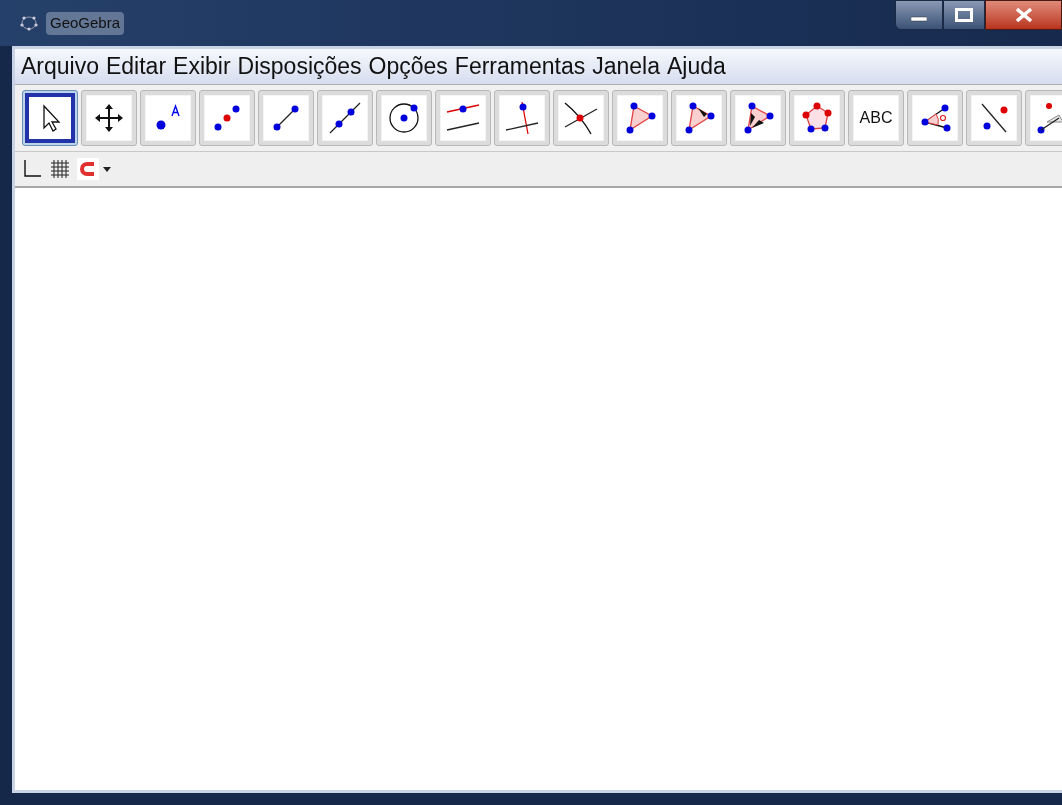 This screenshot has width=1062, height=805. Describe the element at coordinates (85, 23) in the screenshot. I see `window-title: GeoGebra` at that location.